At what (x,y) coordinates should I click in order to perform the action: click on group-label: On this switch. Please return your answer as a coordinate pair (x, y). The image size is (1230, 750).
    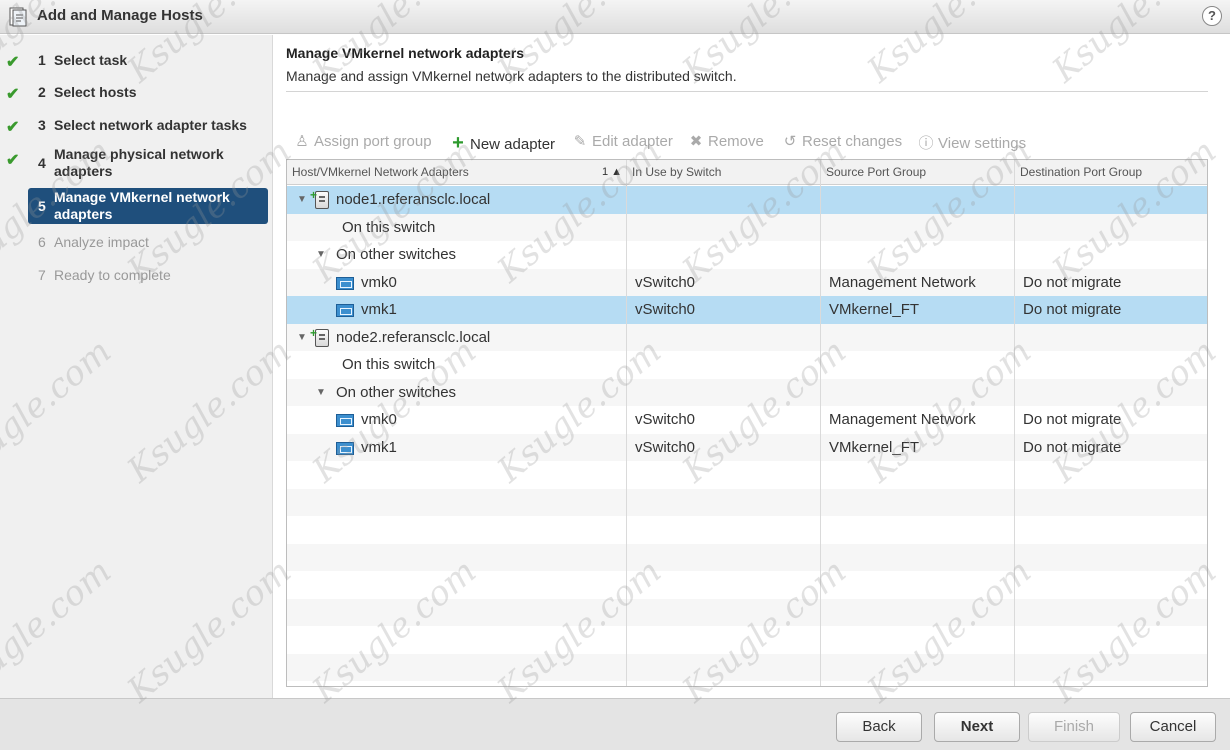
    Looking at the image, I should click on (389, 227).